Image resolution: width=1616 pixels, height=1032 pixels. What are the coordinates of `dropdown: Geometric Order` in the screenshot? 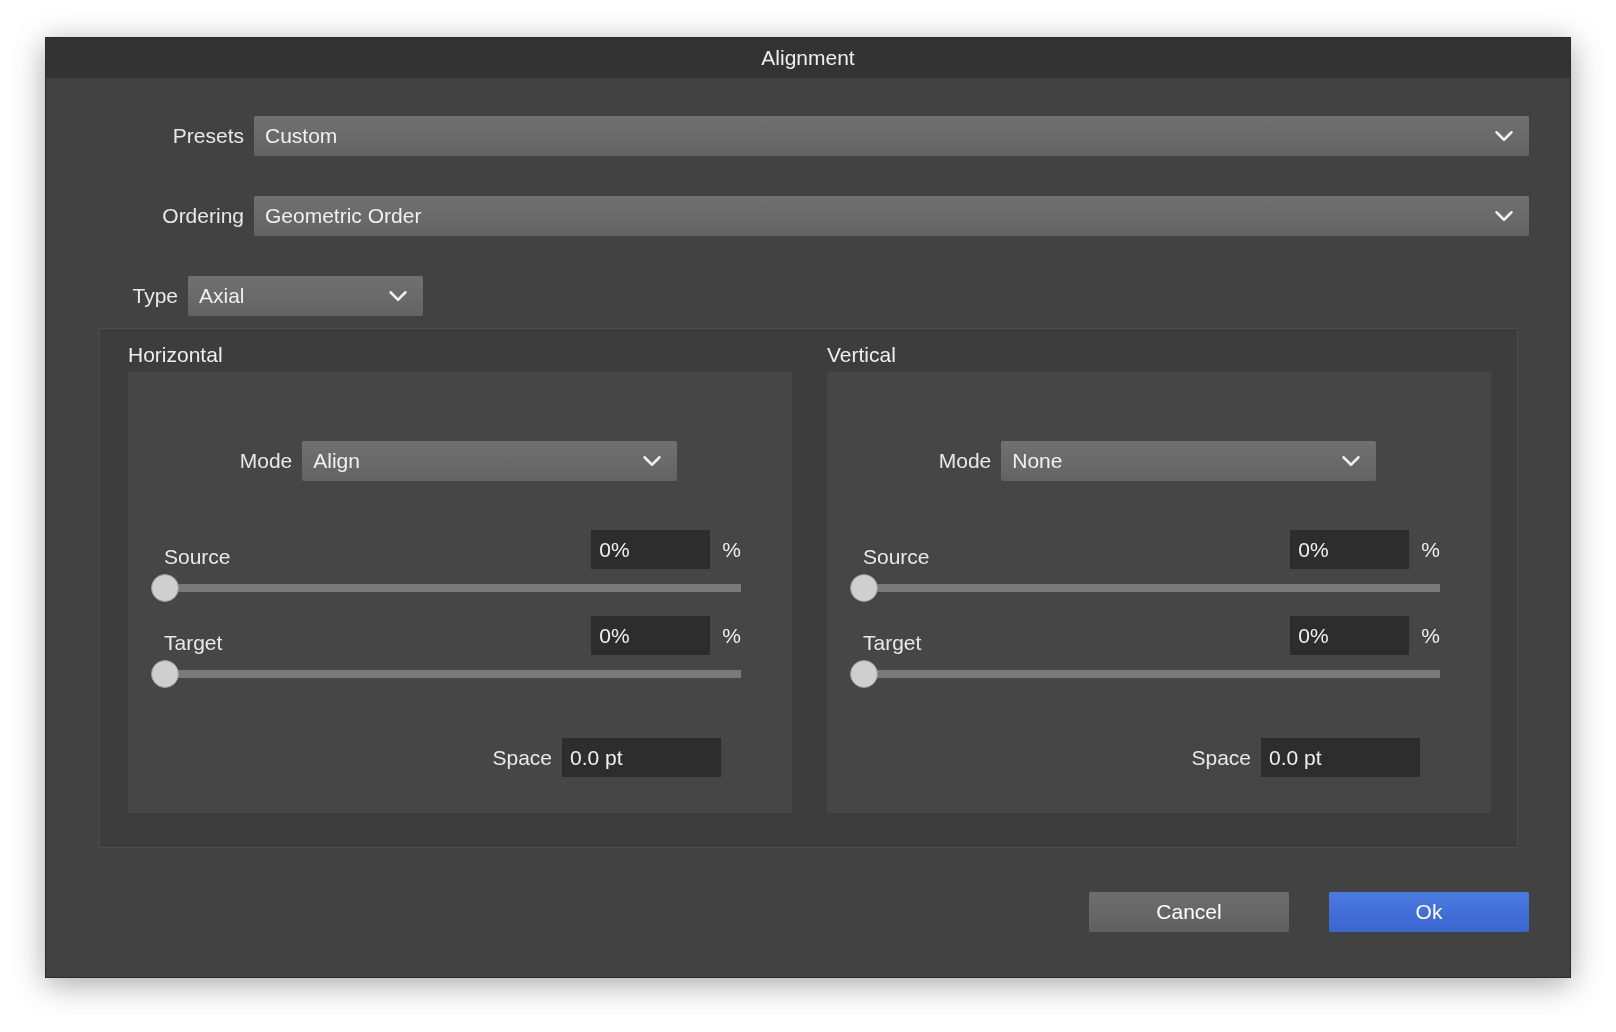 It's located at (891, 216).